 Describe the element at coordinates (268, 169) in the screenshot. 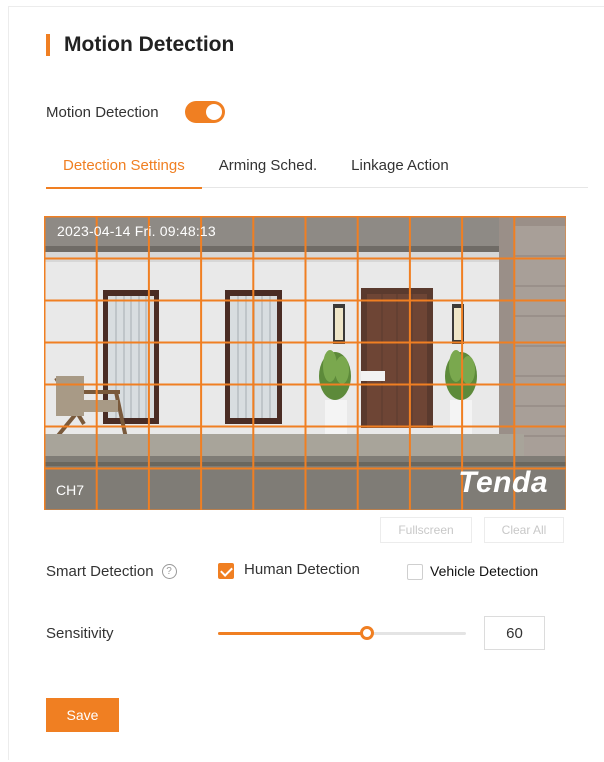

I see `tab-arming-schedule: Arming Sched.` at that location.